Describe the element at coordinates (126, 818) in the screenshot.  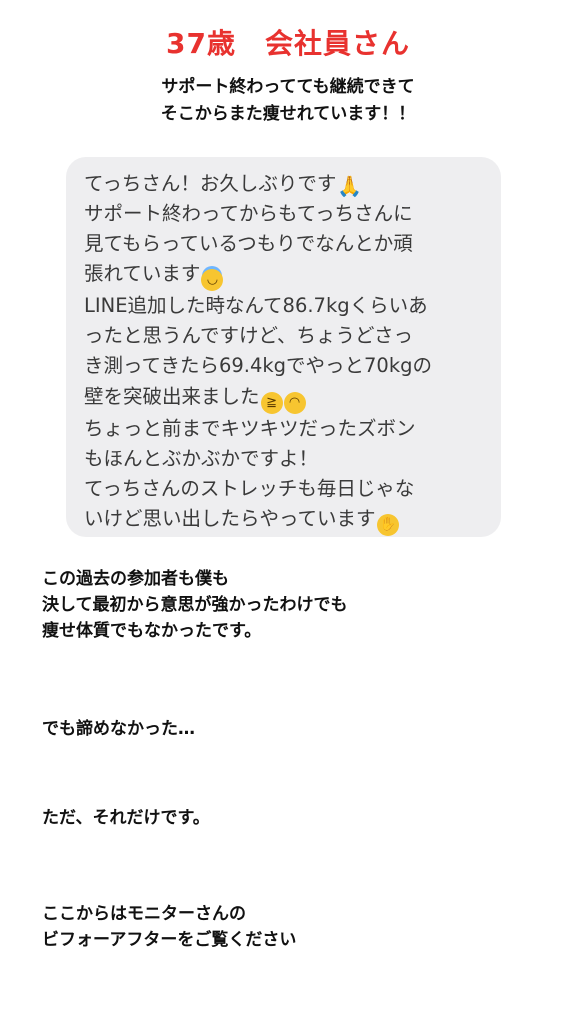
I see `paragraph-3-line-1: ただ、それだけです。` at that location.